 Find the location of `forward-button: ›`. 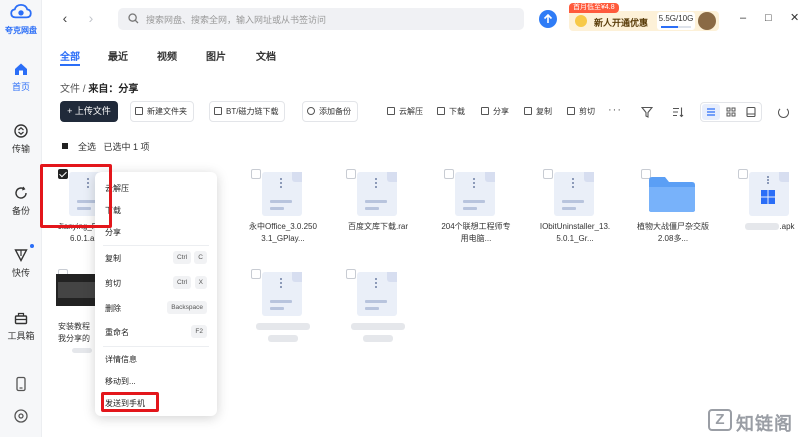

forward-button: › is located at coordinates (91, 18).